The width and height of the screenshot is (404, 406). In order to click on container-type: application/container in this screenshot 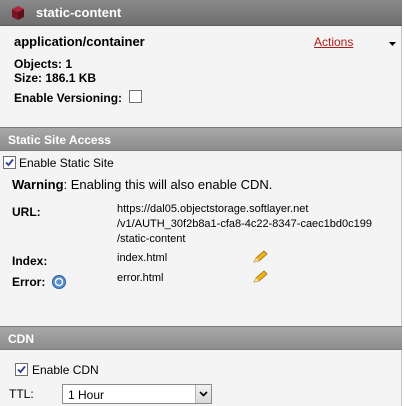, I will do `click(79, 41)`.